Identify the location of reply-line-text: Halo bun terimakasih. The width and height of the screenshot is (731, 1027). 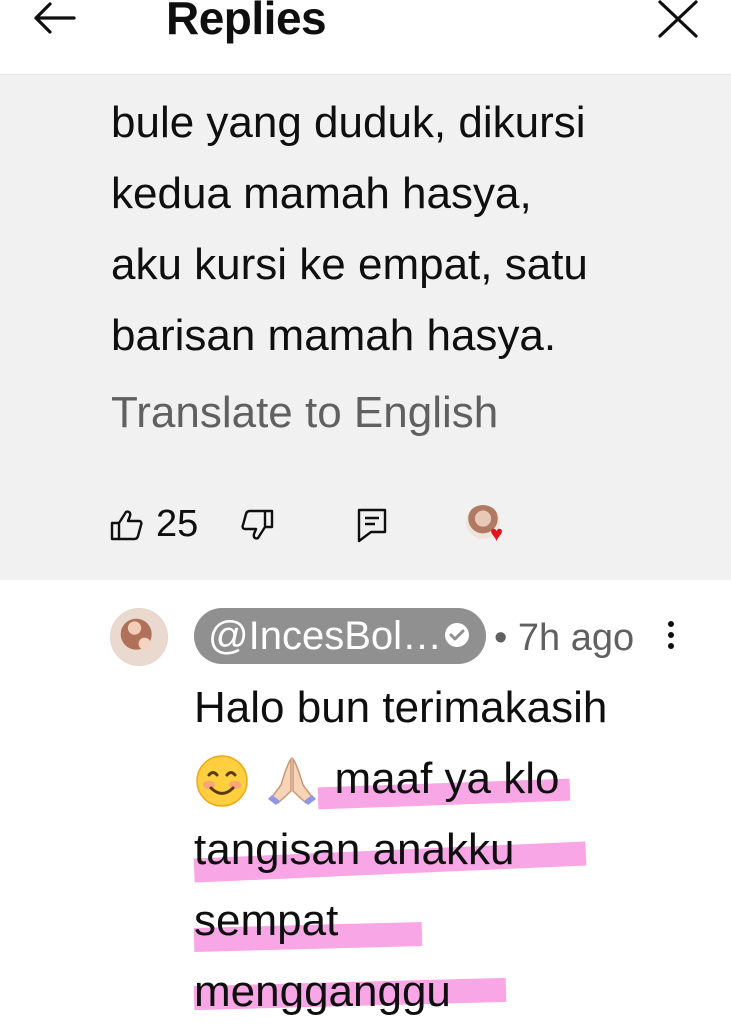
(401, 707).